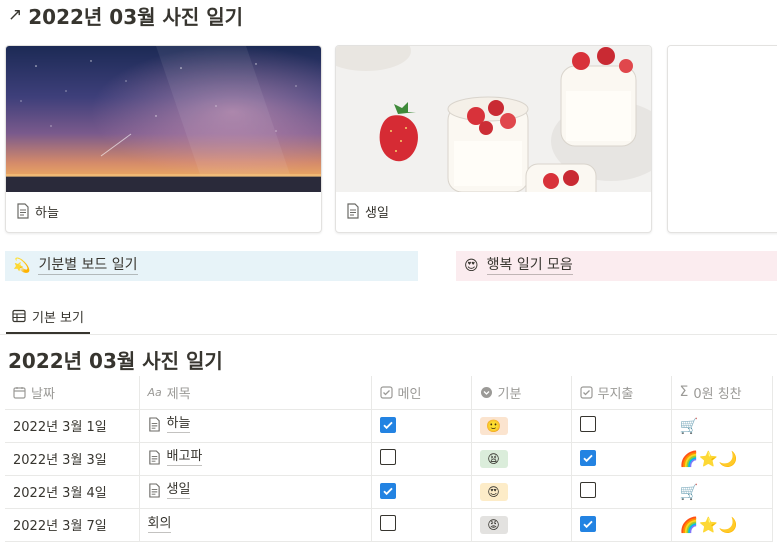 This screenshot has height=548, width=777. I want to click on database-title: 2022년 03월 사진 일기, so click(115, 359).